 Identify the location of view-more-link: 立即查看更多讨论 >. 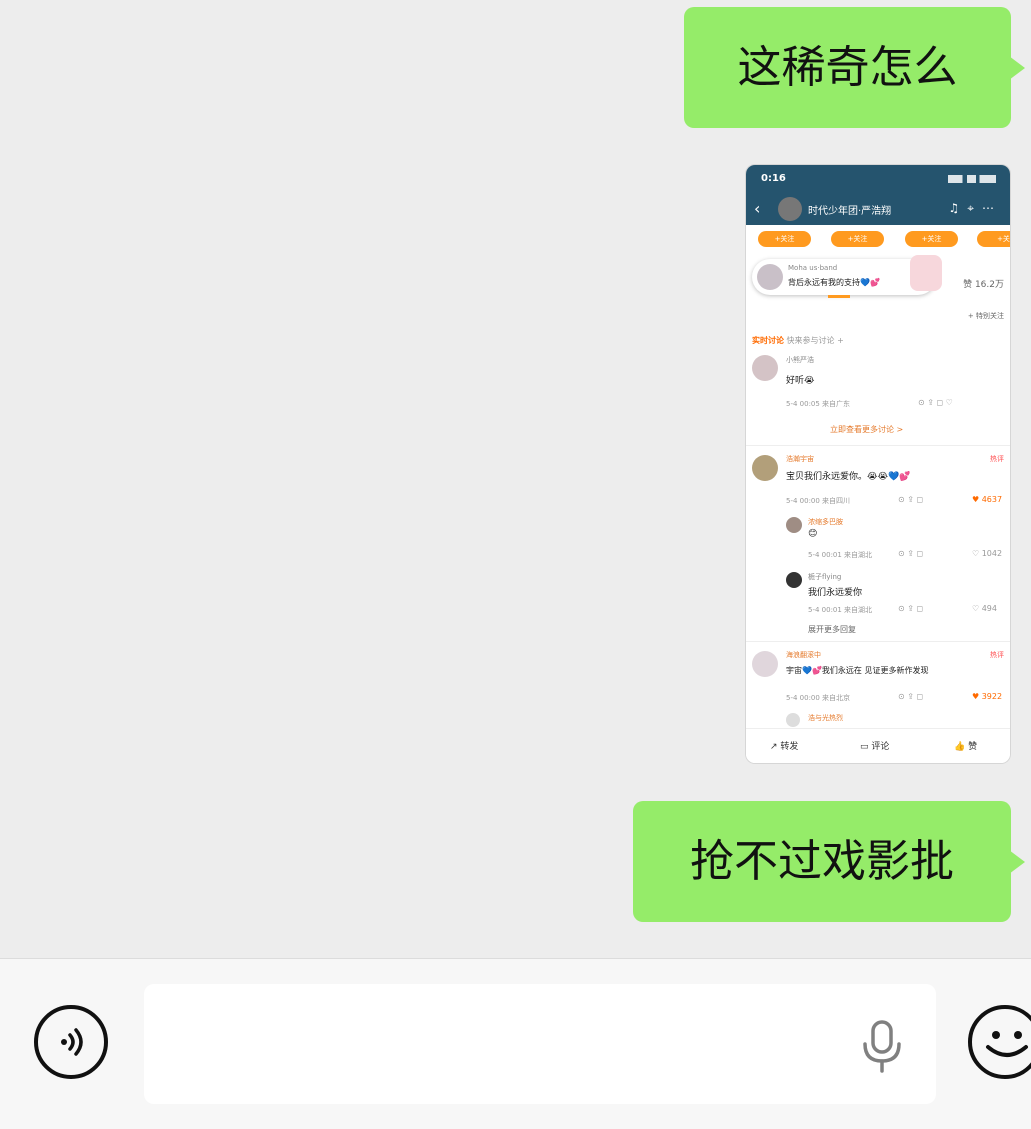
(867, 429).